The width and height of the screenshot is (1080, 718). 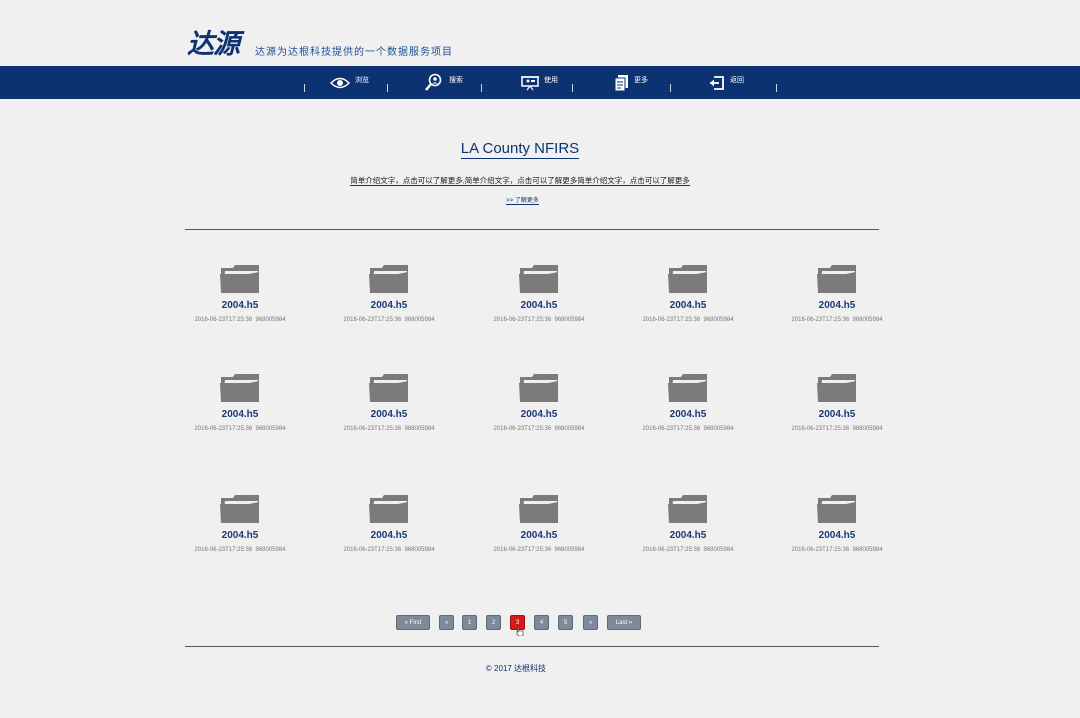 What do you see at coordinates (631, 83) in the screenshot?
I see `nav-item-more: 更多` at bounding box center [631, 83].